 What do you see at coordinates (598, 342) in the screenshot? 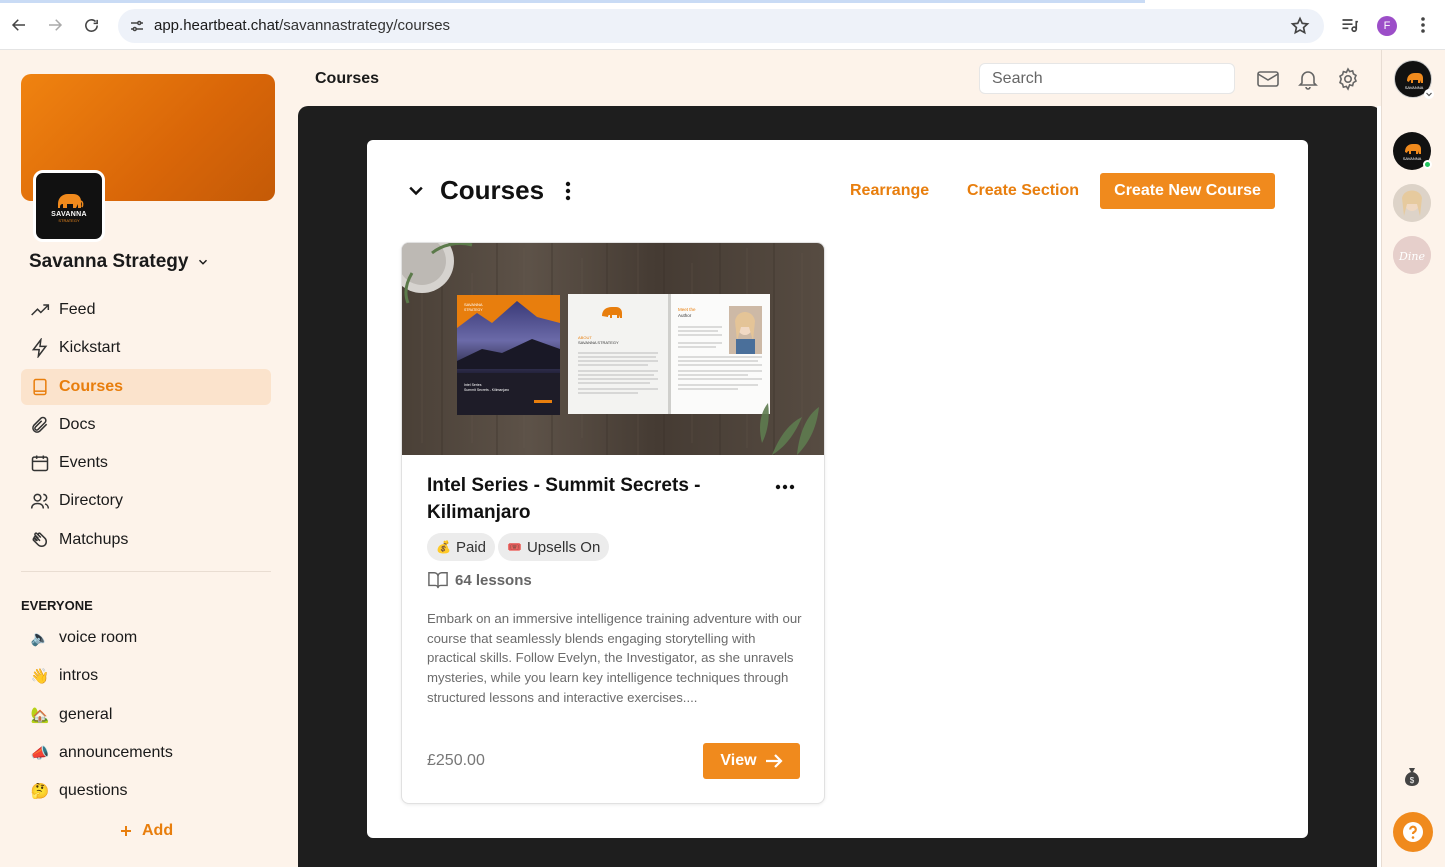
I see `svg-text: SAVANNA STRATEGY` at bounding box center [598, 342].